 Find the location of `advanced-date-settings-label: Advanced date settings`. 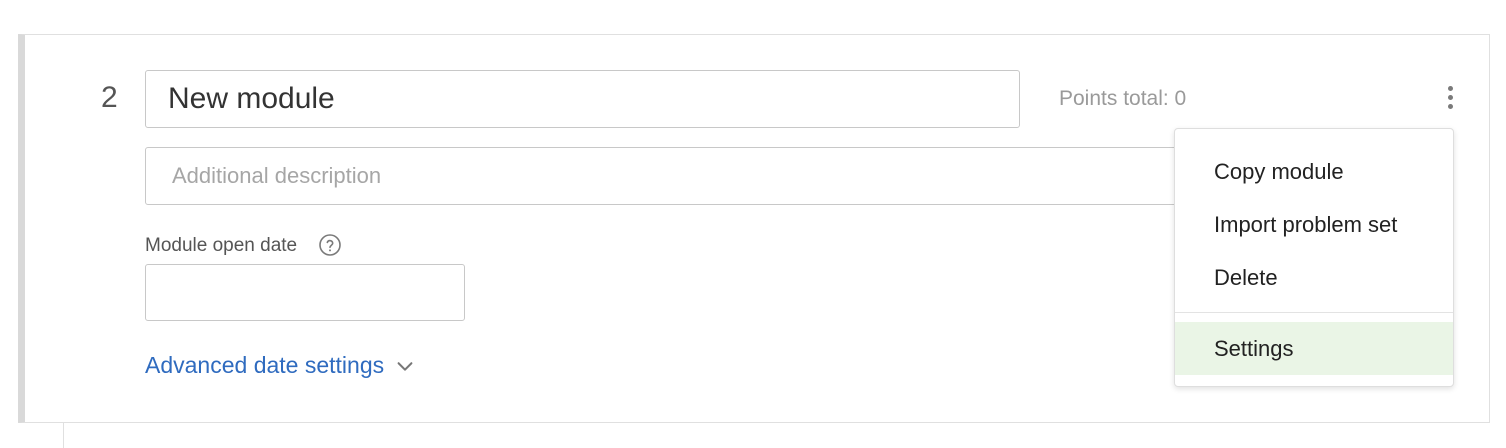

advanced-date-settings-label: Advanced date settings is located at coordinates (265, 365).